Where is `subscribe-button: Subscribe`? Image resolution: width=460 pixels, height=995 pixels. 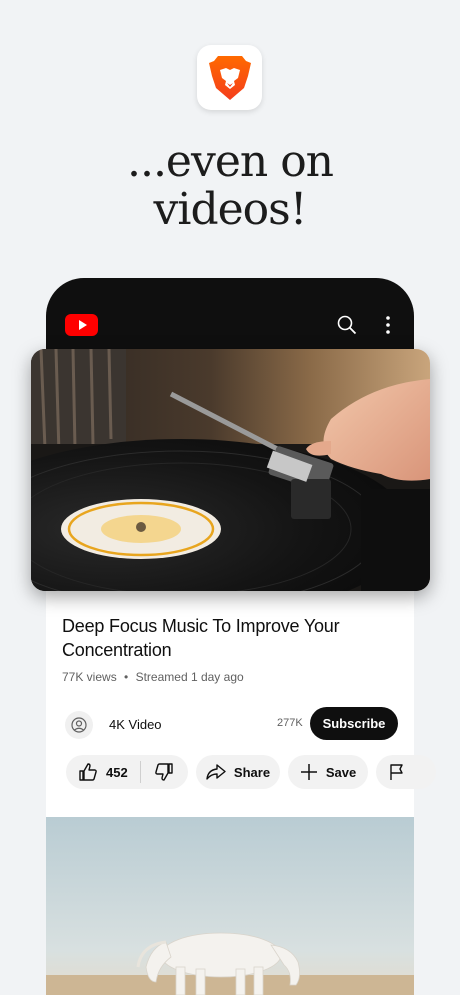 subscribe-button: Subscribe is located at coordinates (354, 723).